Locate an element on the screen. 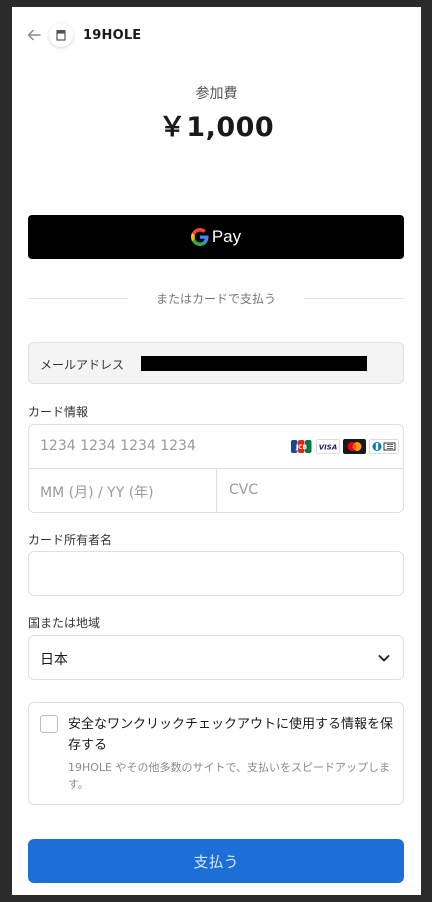  country-label: 国または地域 is located at coordinates (64, 623).